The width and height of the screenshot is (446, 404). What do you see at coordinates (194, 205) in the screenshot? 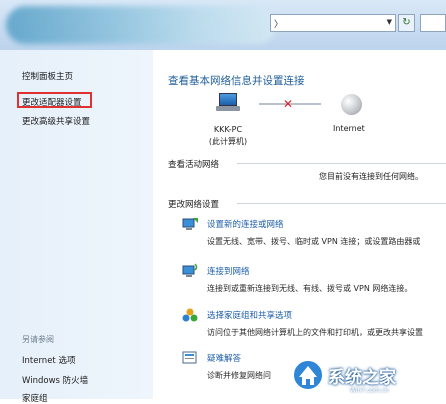
I see `change-settings-heading: 更改网络设置` at bounding box center [194, 205].